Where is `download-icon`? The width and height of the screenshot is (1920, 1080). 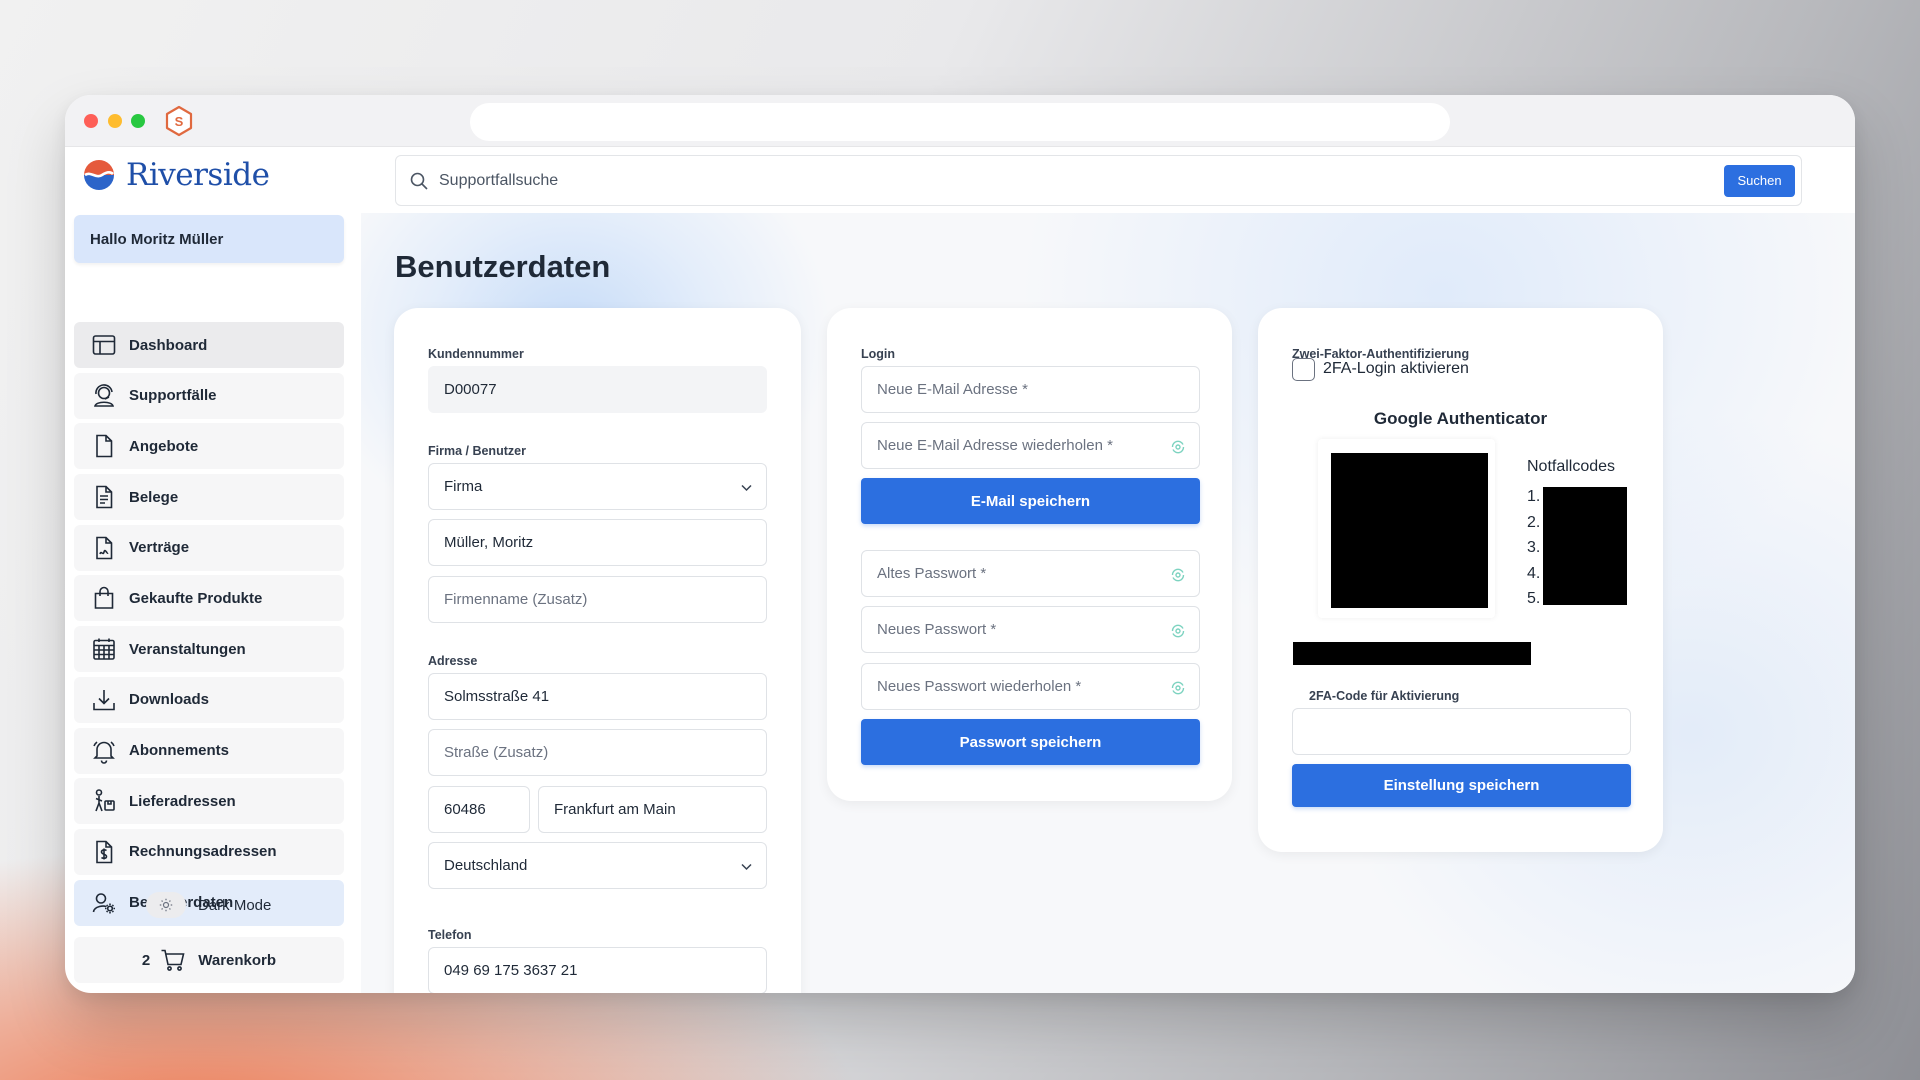 download-icon is located at coordinates (104, 700).